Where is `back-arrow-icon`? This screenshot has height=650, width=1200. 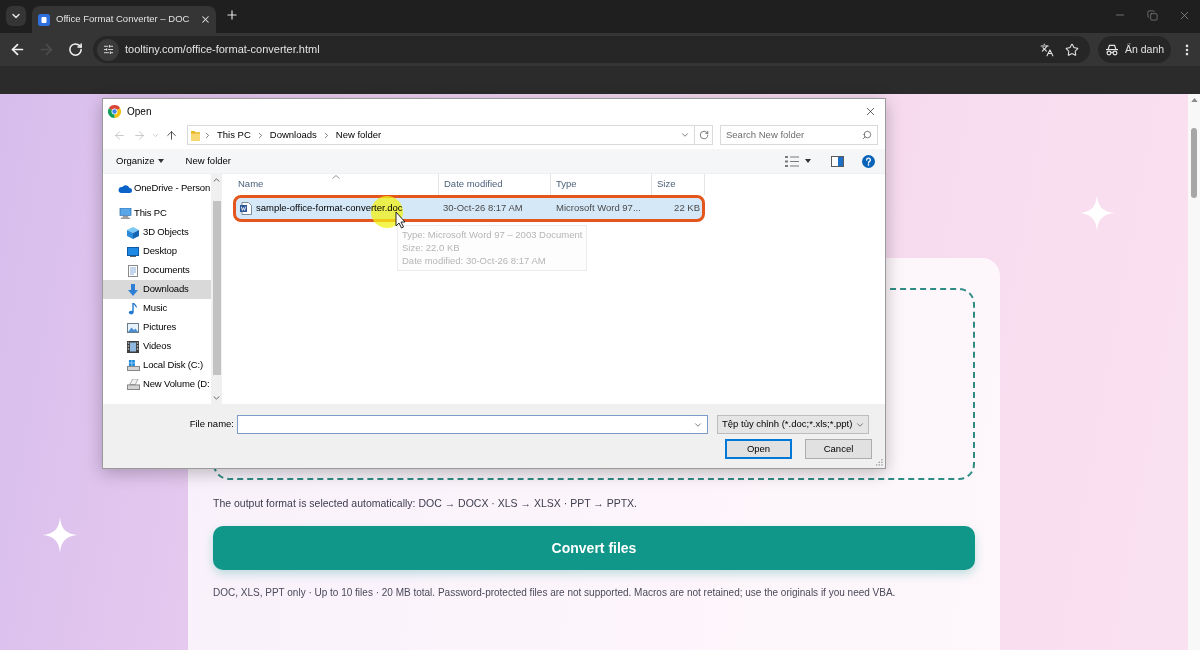
back-arrow-icon is located at coordinates (119, 135).